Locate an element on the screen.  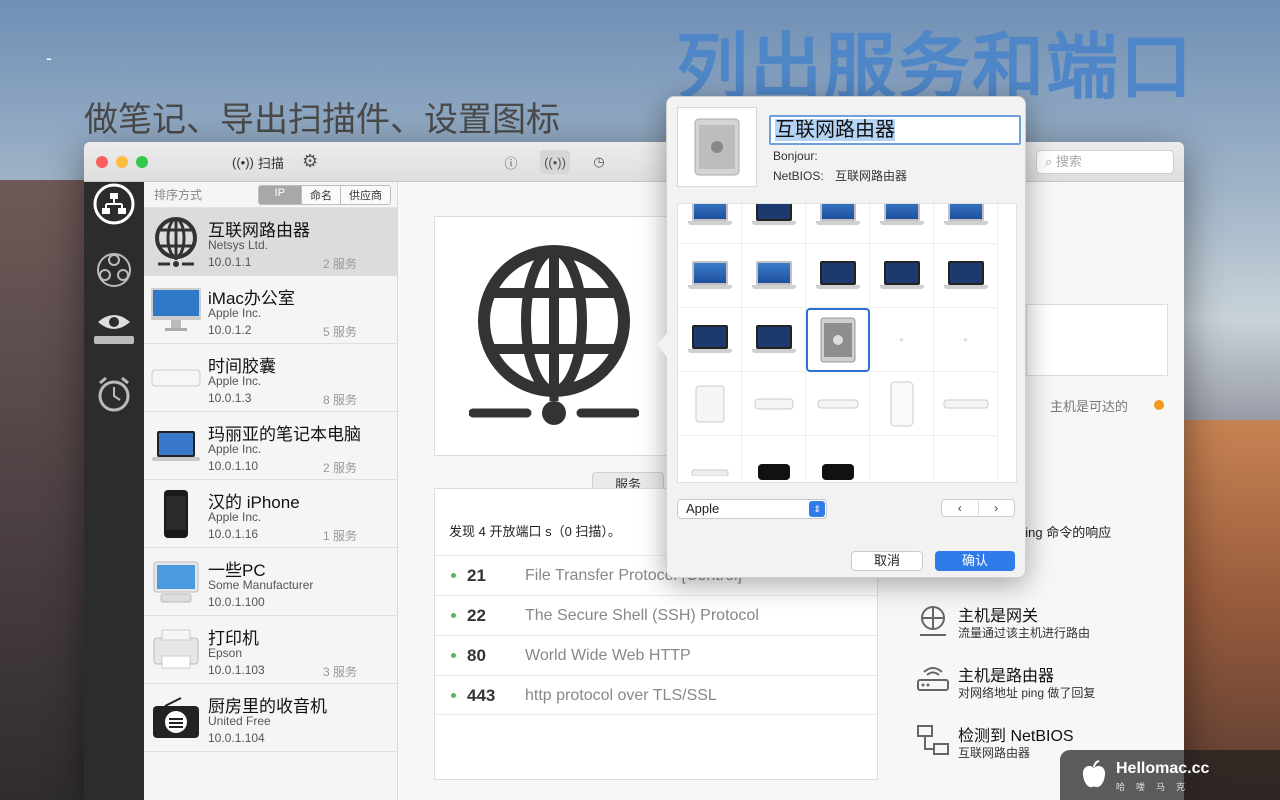
search-input: ⌕ 搜索 is located at coordinates (1105, 162).